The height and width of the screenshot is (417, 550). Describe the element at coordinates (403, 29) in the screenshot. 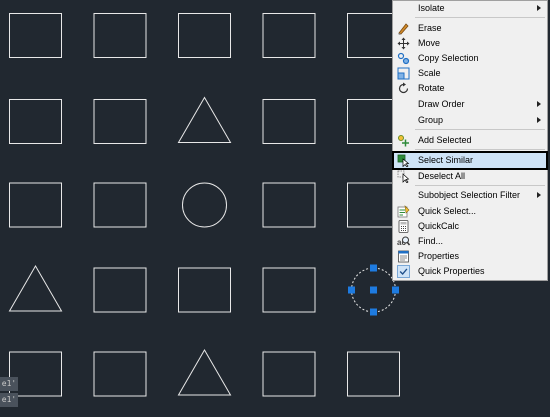

I see `eraser-icon` at that location.